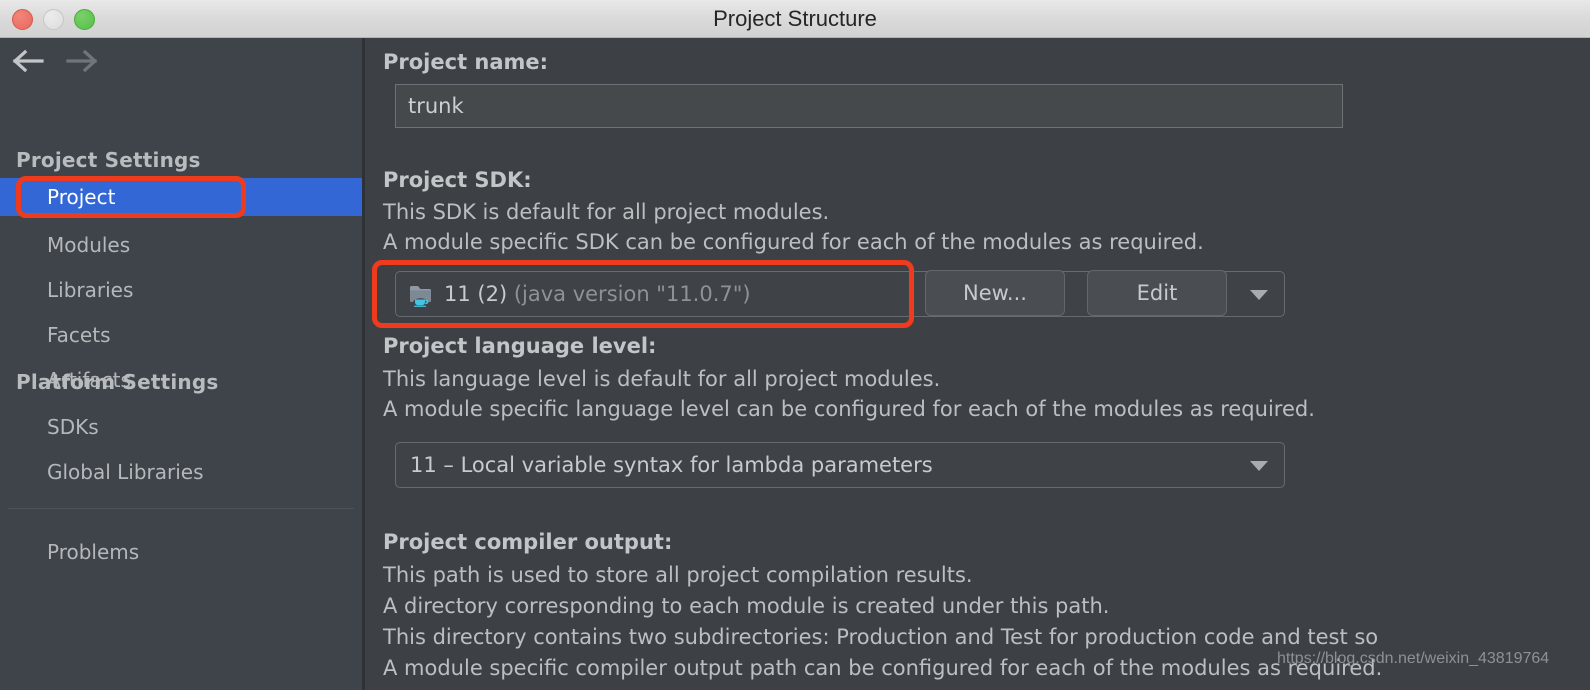  What do you see at coordinates (93, 552) in the screenshot?
I see `sidebar-item-label: Problems` at bounding box center [93, 552].